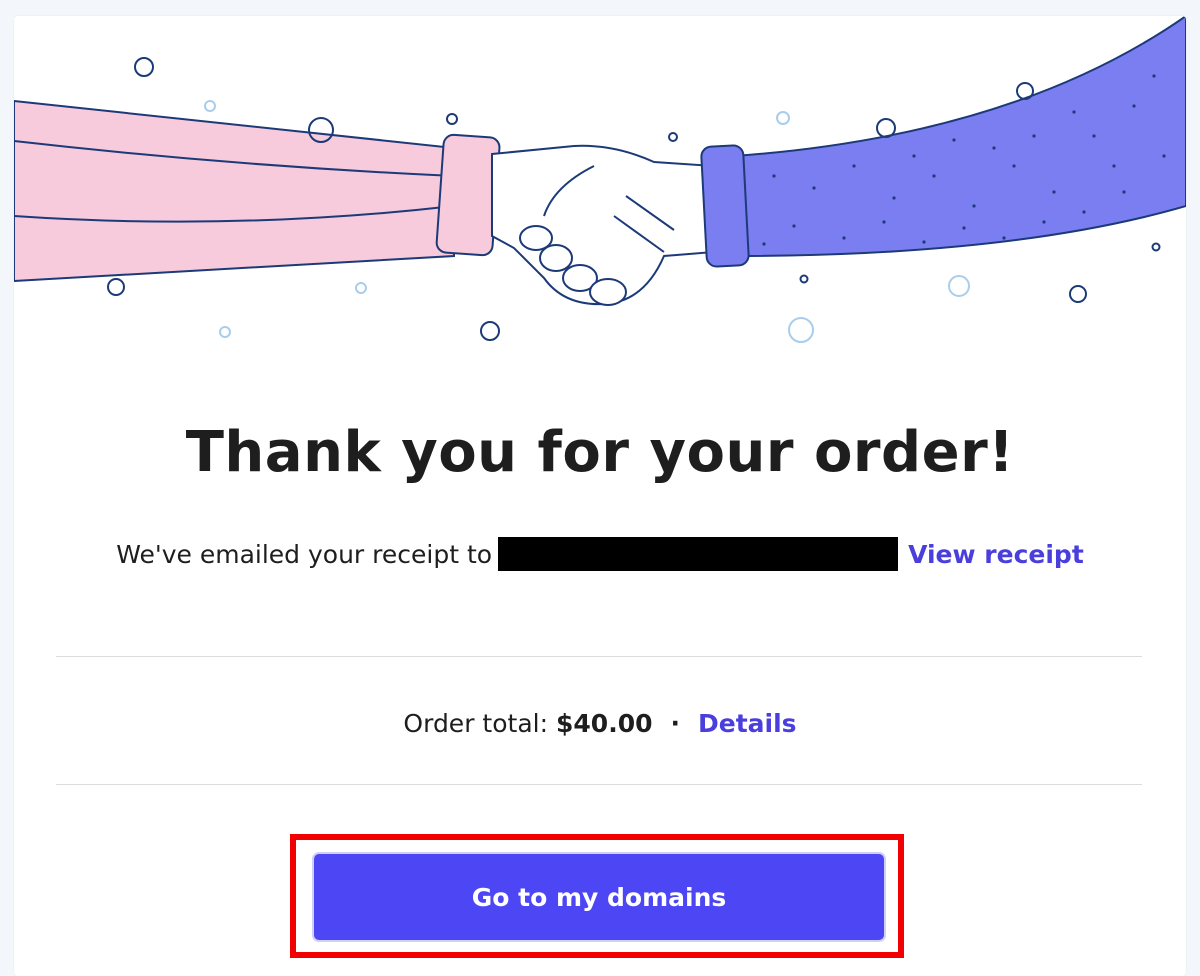  I want to click on details-link: Details, so click(747, 723).